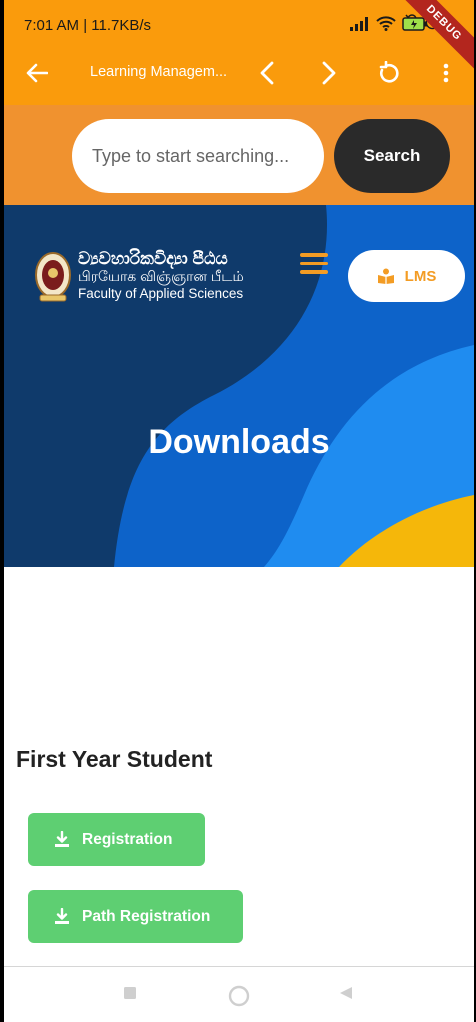 The width and height of the screenshot is (476, 1022). I want to click on search-input, so click(198, 156).